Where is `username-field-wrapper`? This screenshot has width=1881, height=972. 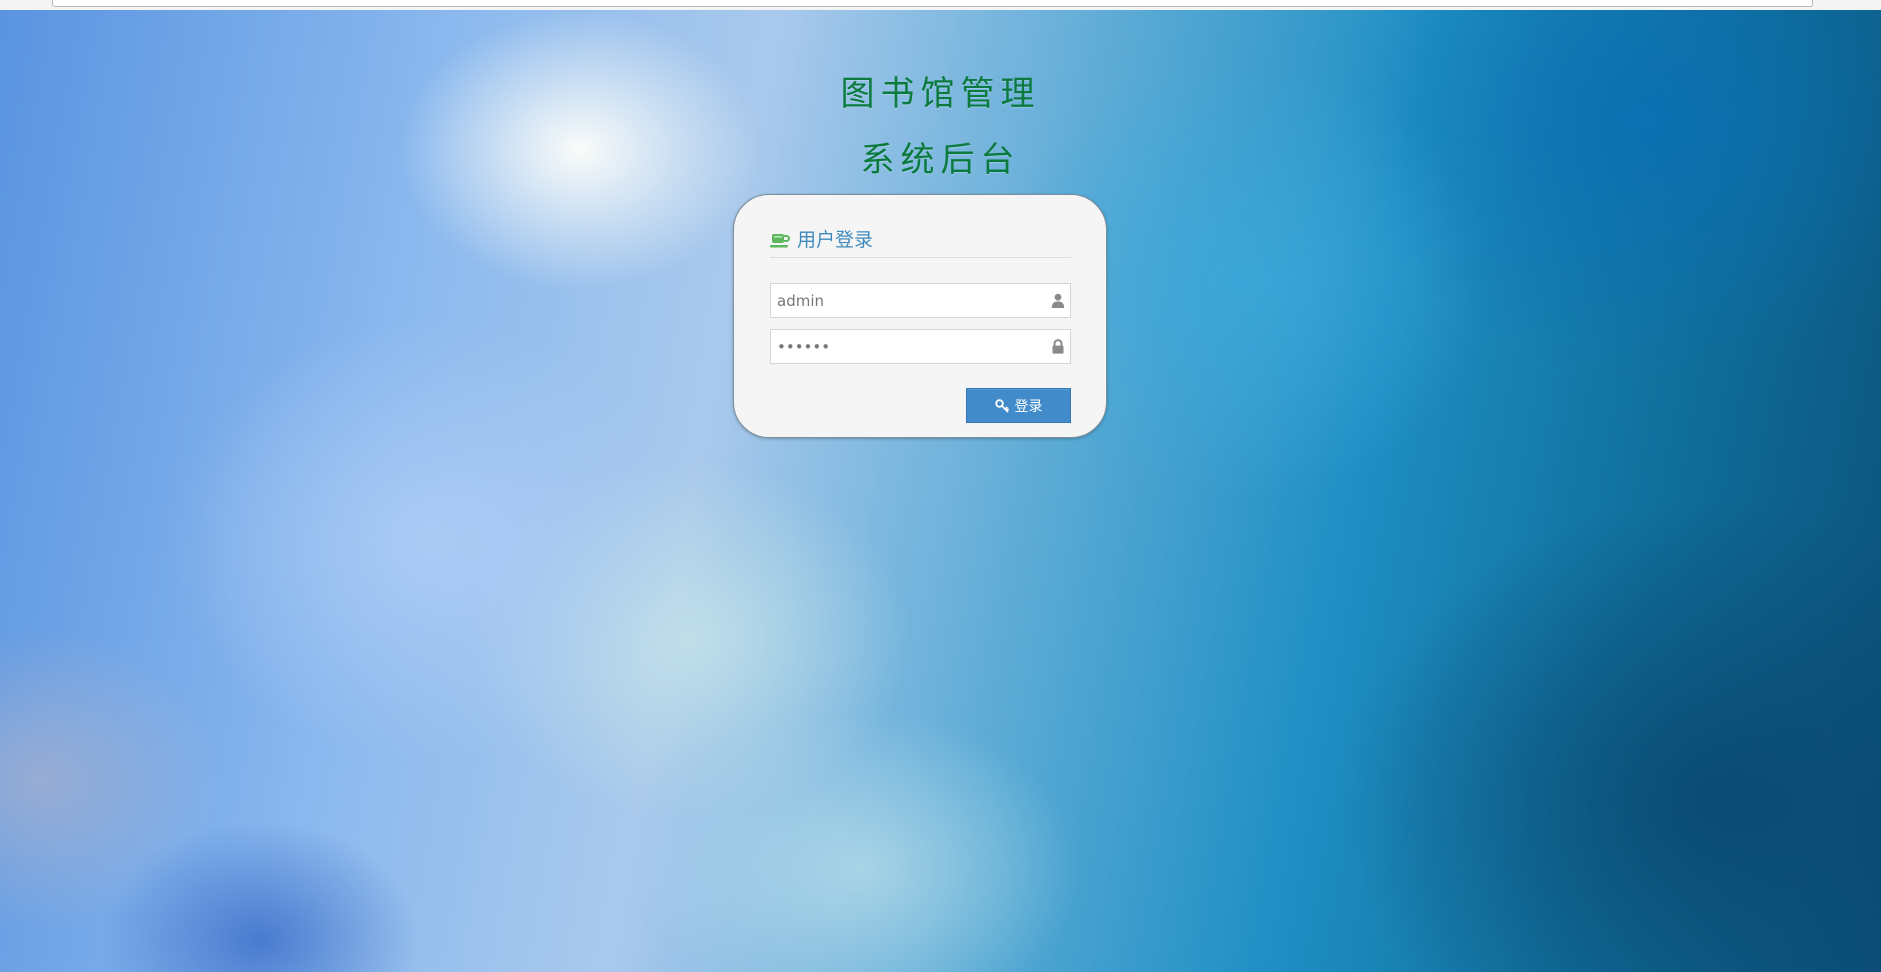
username-field-wrapper is located at coordinates (920, 300).